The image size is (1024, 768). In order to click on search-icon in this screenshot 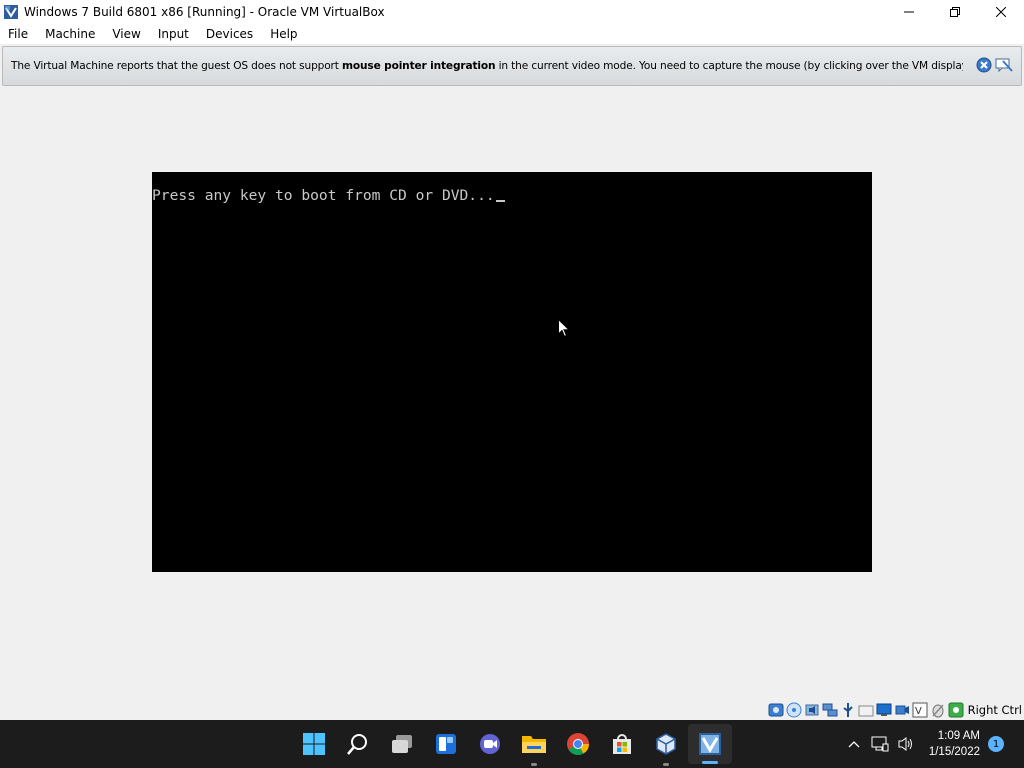, I will do `click(357, 744)`.